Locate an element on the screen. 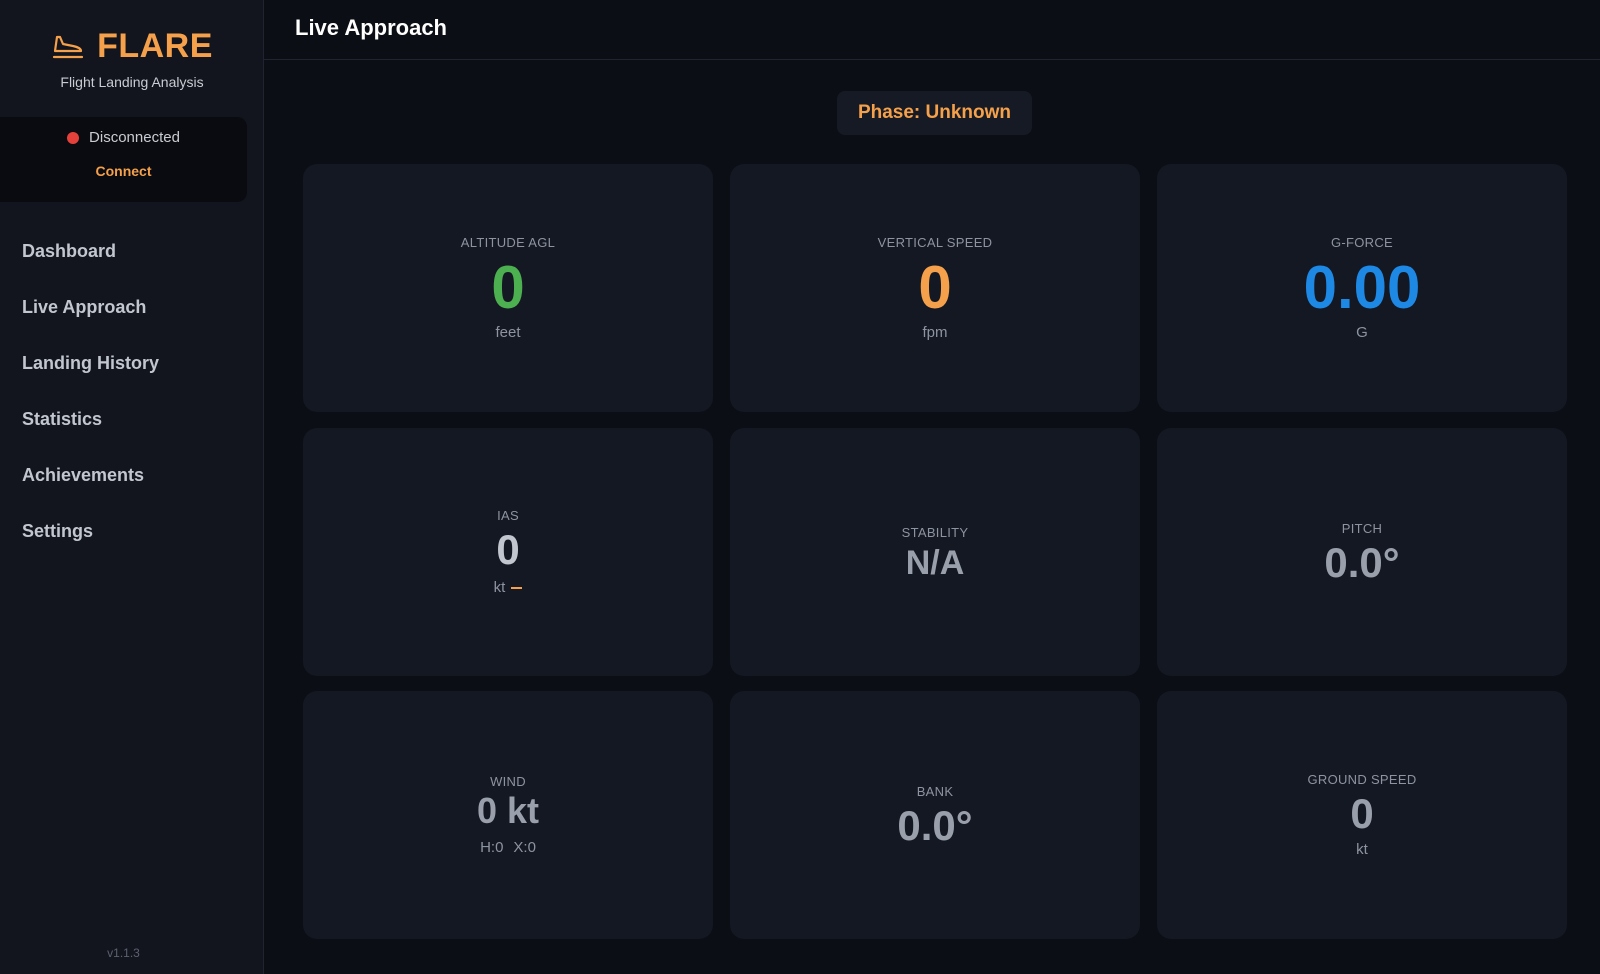 This screenshot has height=974, width=1600. vertical-speed-value: 0 is located at coordinates (935, 287).